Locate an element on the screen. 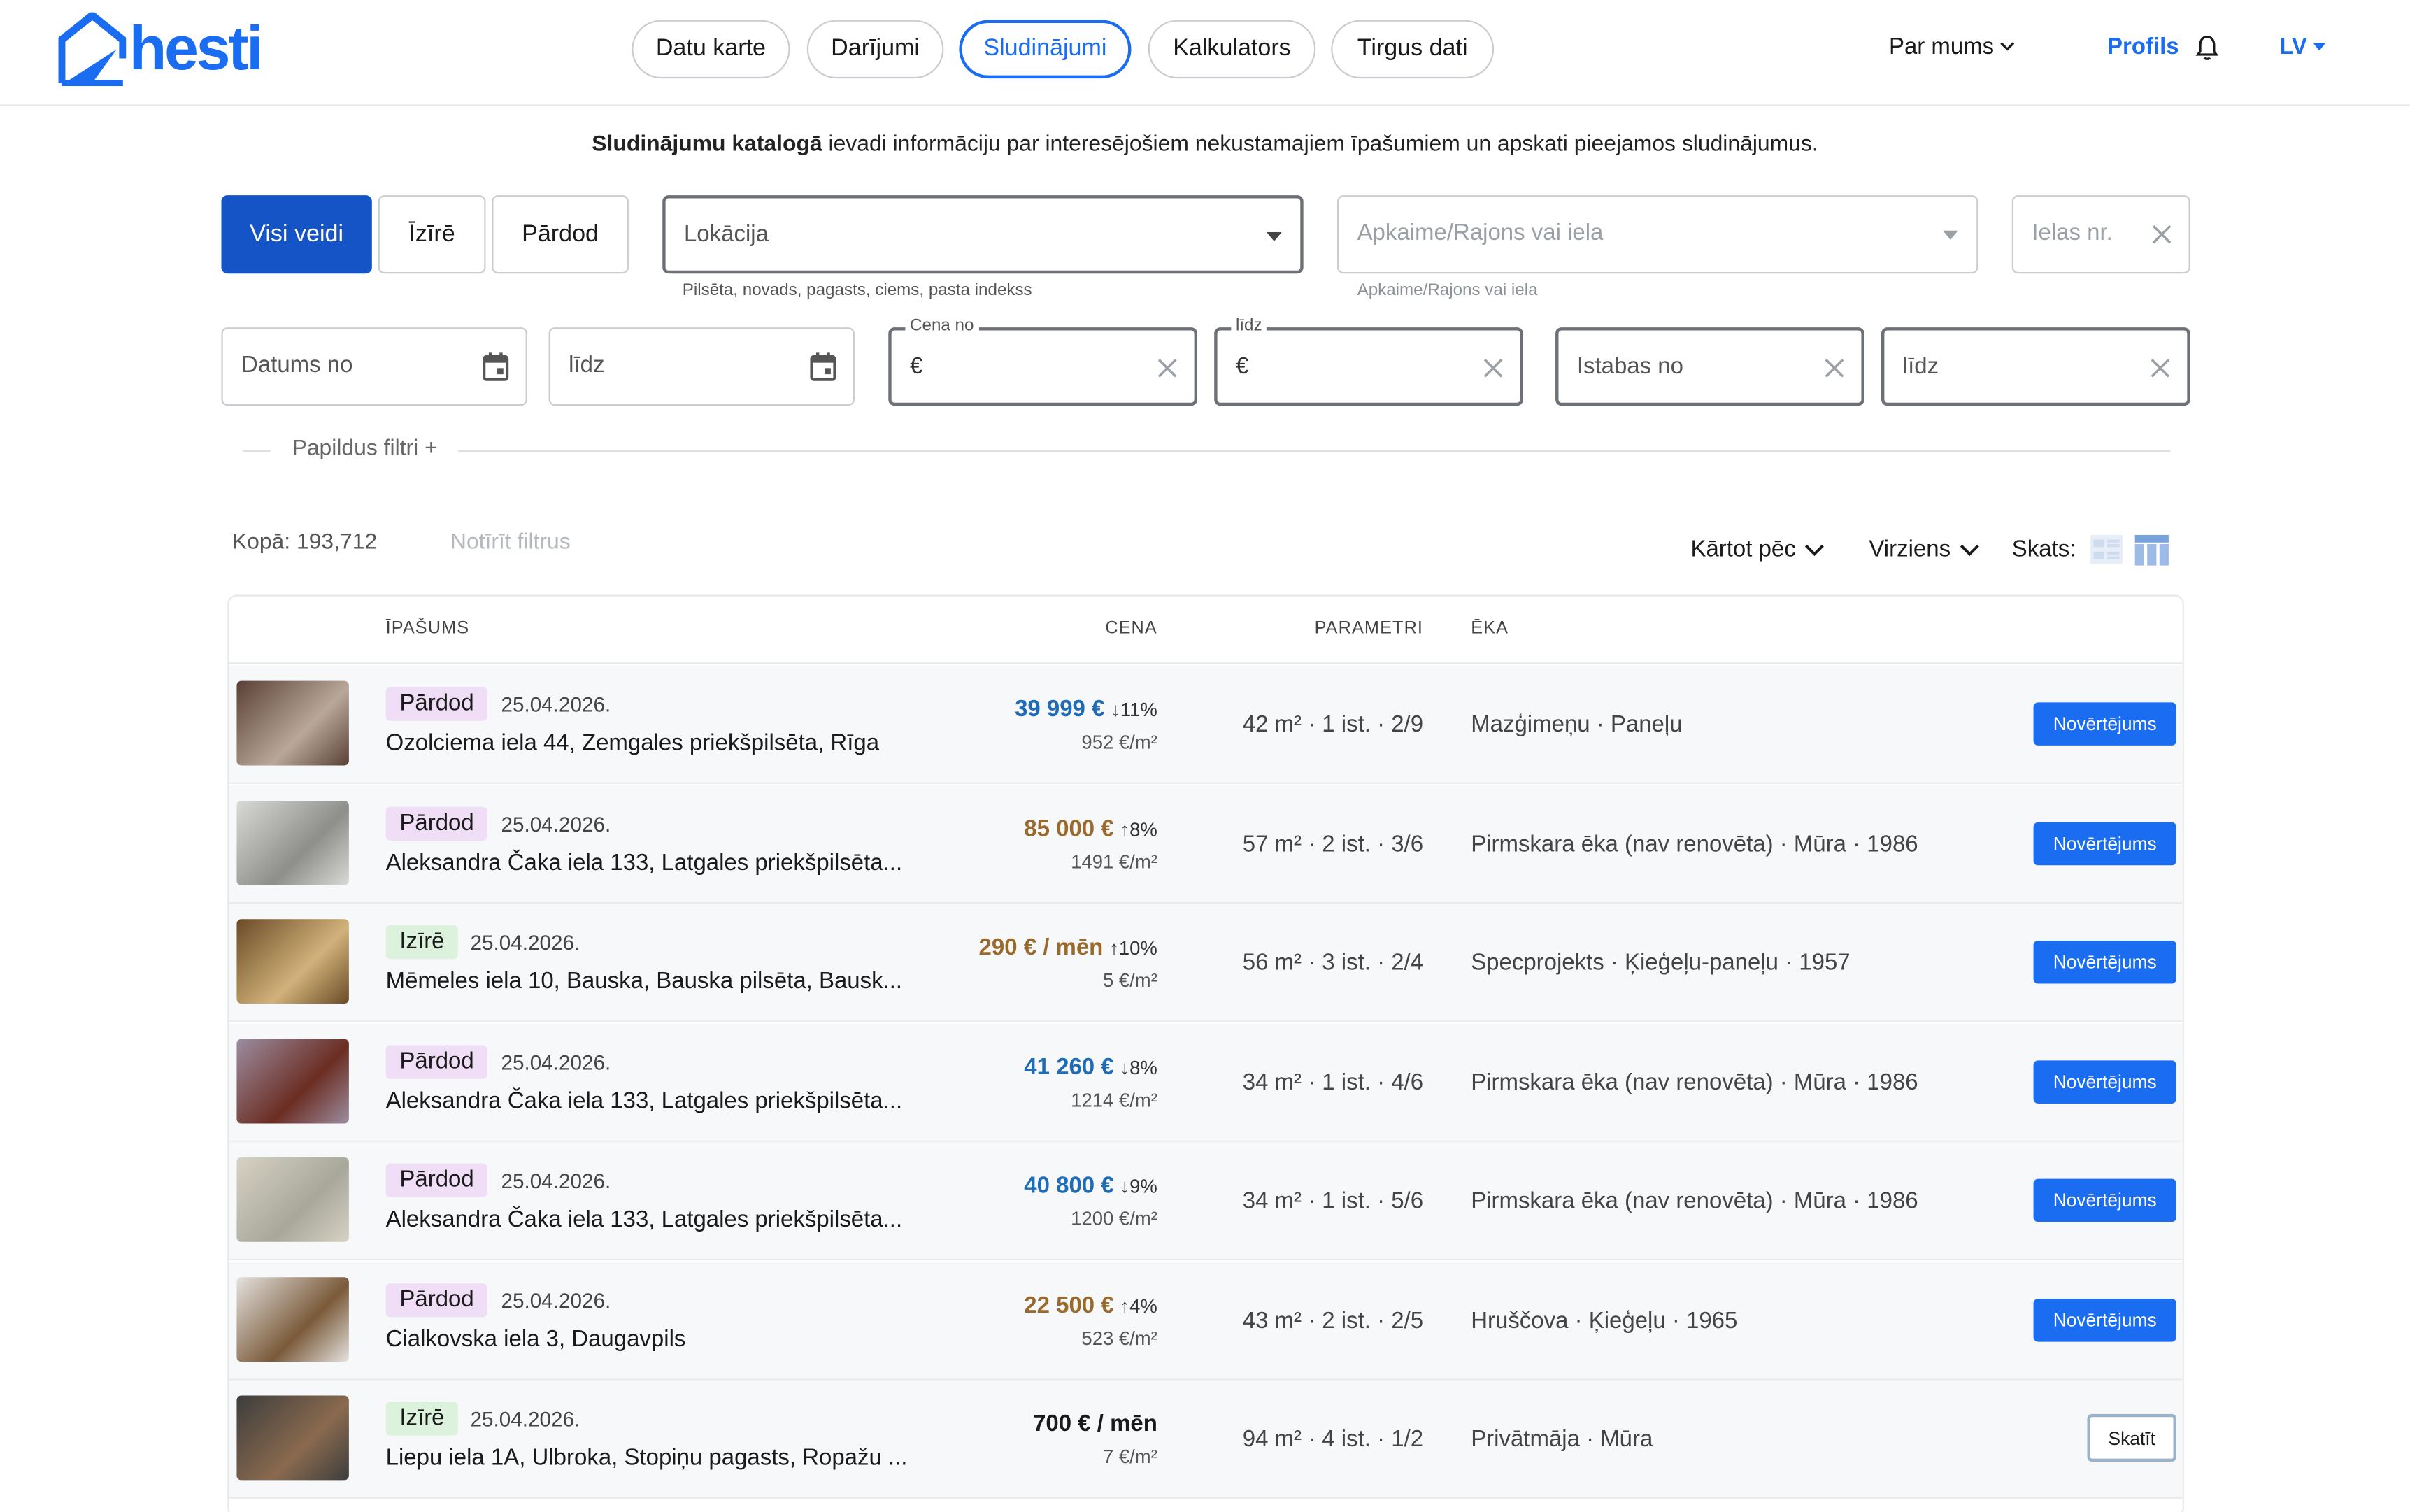  nav-sludinajumi: Sludinājumi is located at coordinates (1045, 49).